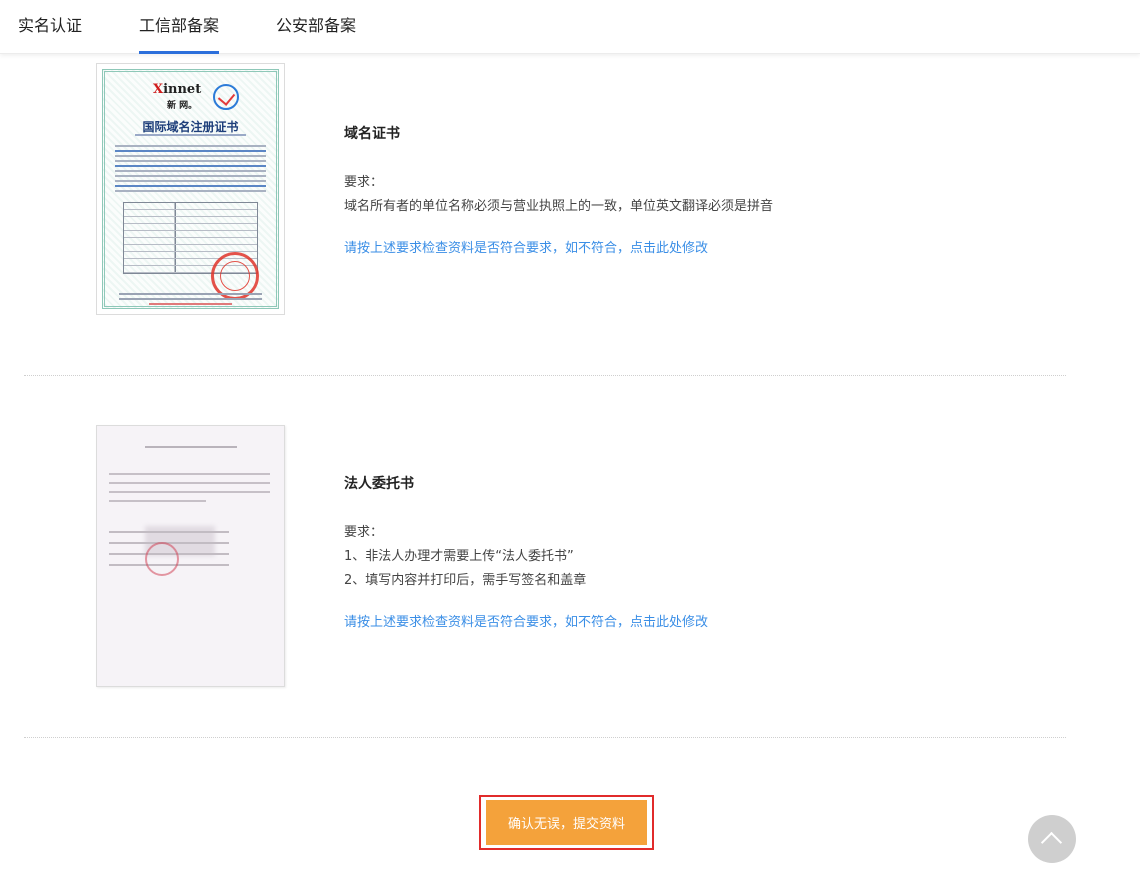 The width and height of the screenshot is (1140, 876). Describe the element at coordinates (179, 27) in the screenshot. I see `tab-miit-filing: 工信部备案` at that location.